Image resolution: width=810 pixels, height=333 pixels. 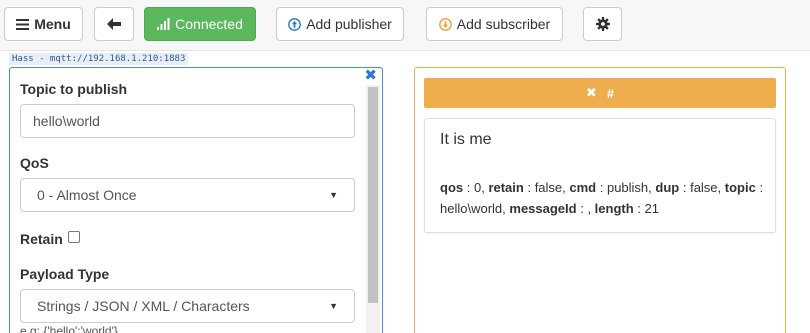 I want to click on qos-select: 0 - Almost Once ▼, so click(x=187, y=195).